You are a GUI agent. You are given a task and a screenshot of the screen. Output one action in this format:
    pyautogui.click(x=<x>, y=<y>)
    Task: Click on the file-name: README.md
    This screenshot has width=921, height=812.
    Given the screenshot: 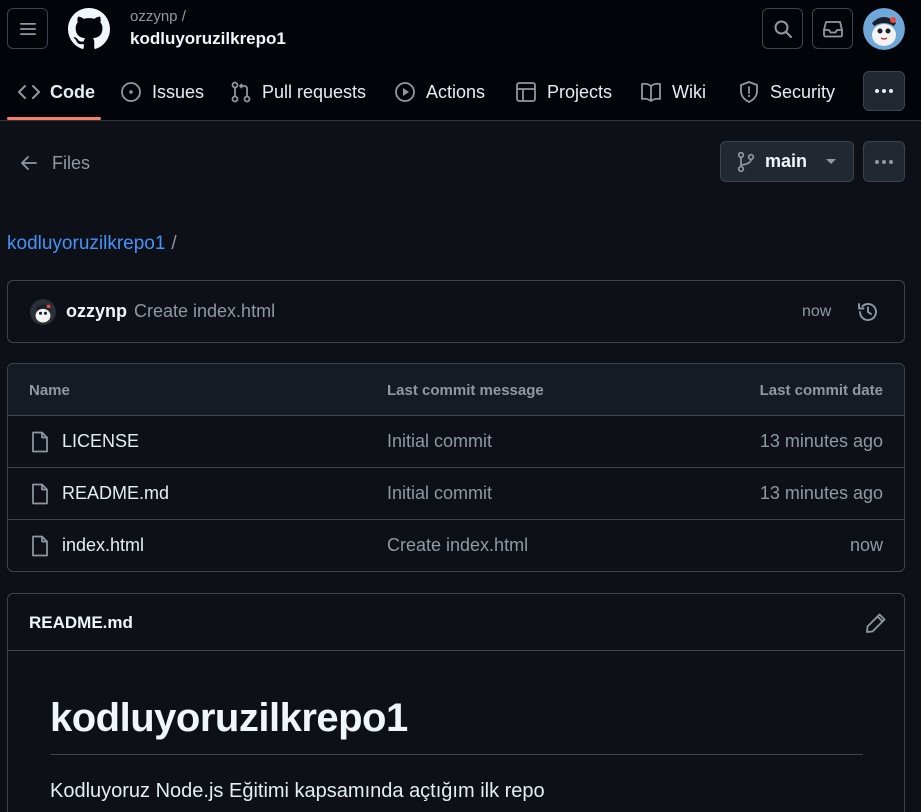 What is the action you would take?
    pyautogui.click(x=115, y=493)
    